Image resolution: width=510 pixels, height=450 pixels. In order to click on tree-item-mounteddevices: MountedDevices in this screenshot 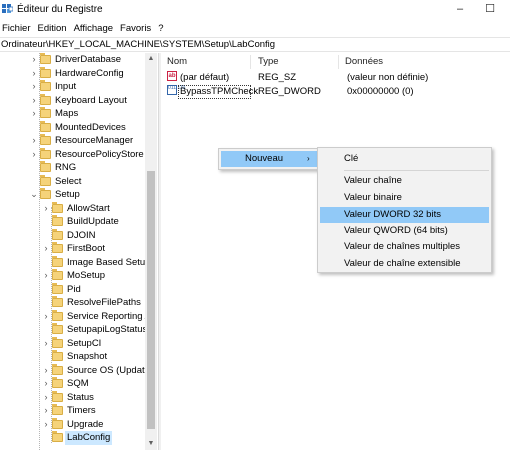, I will do `click(73, 127)`.